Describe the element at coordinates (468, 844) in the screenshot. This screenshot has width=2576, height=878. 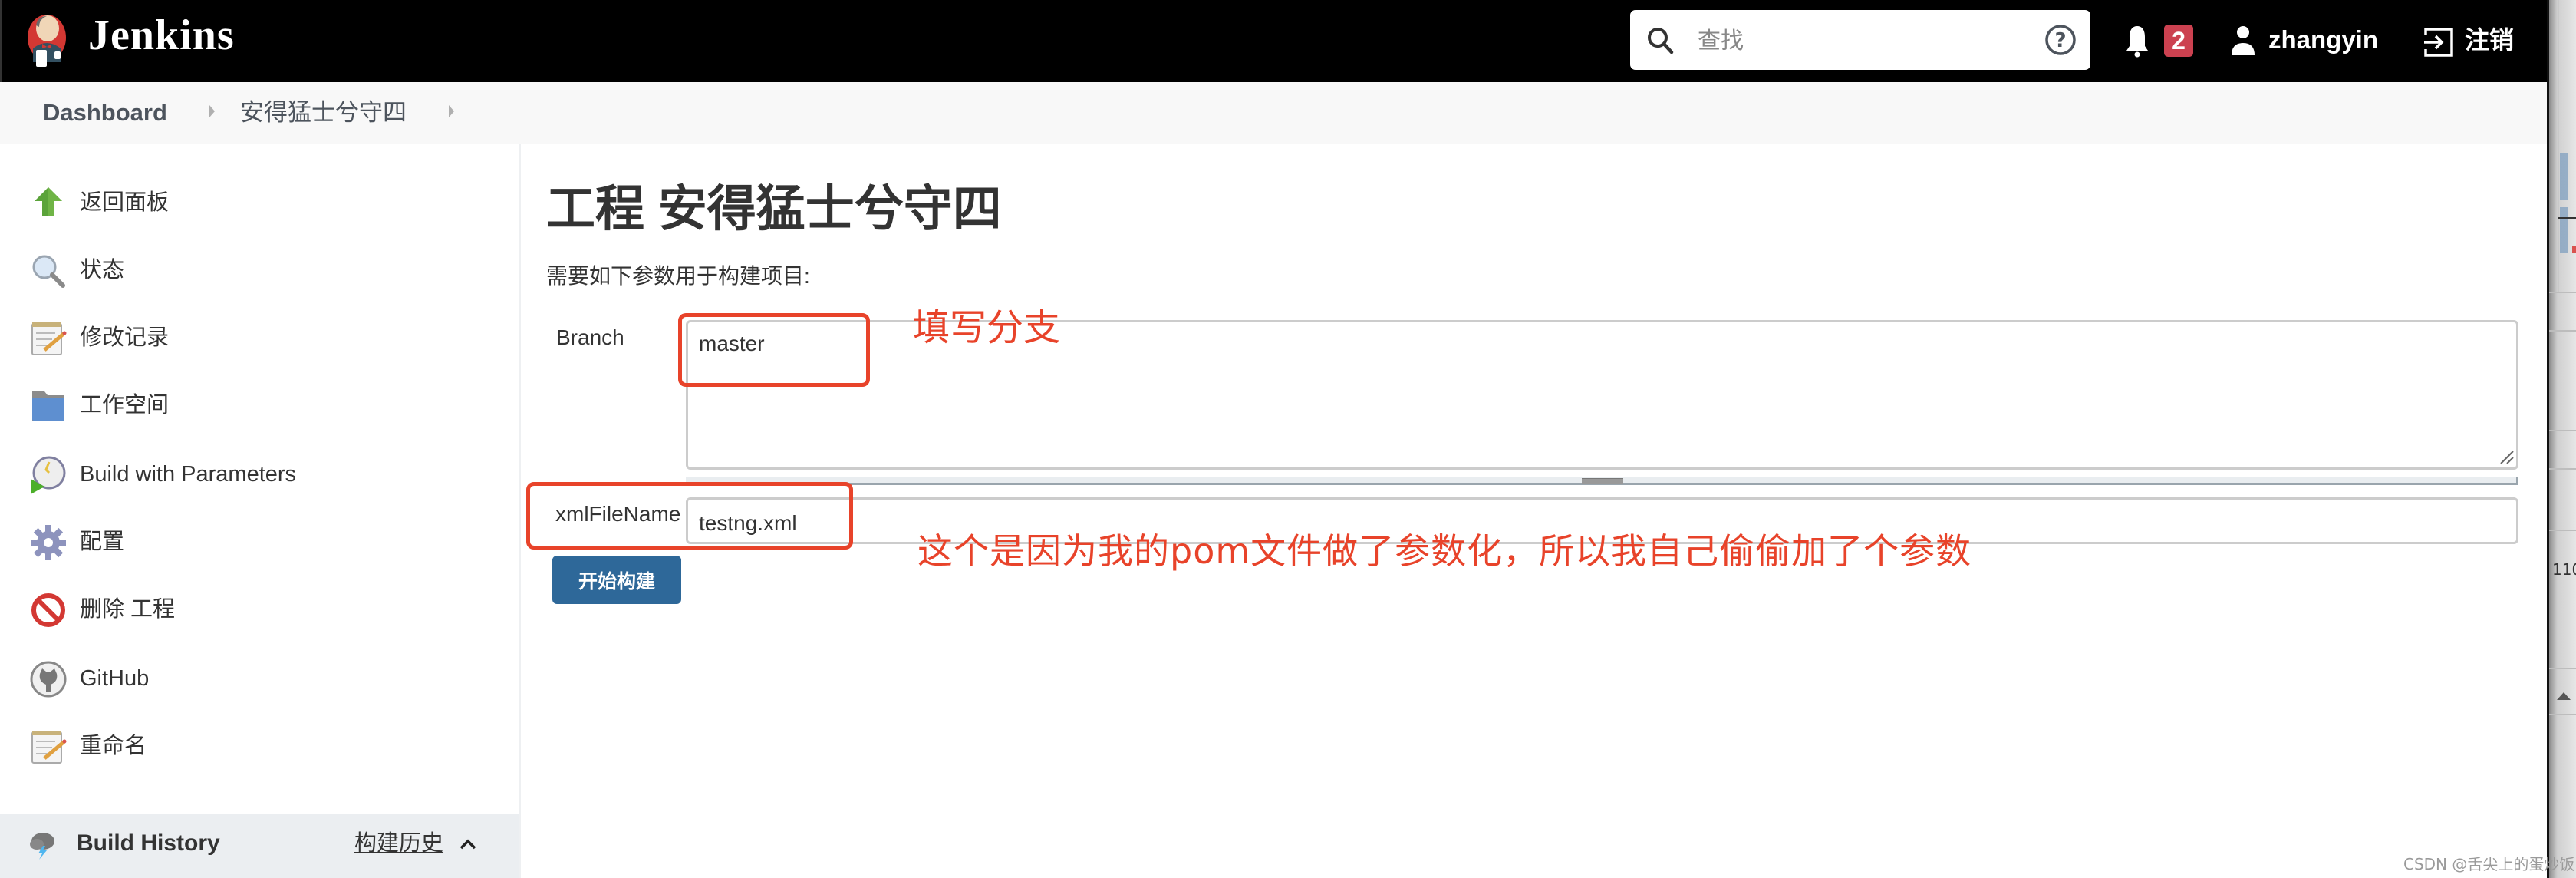
I see `chevron-up-icon` at that location.